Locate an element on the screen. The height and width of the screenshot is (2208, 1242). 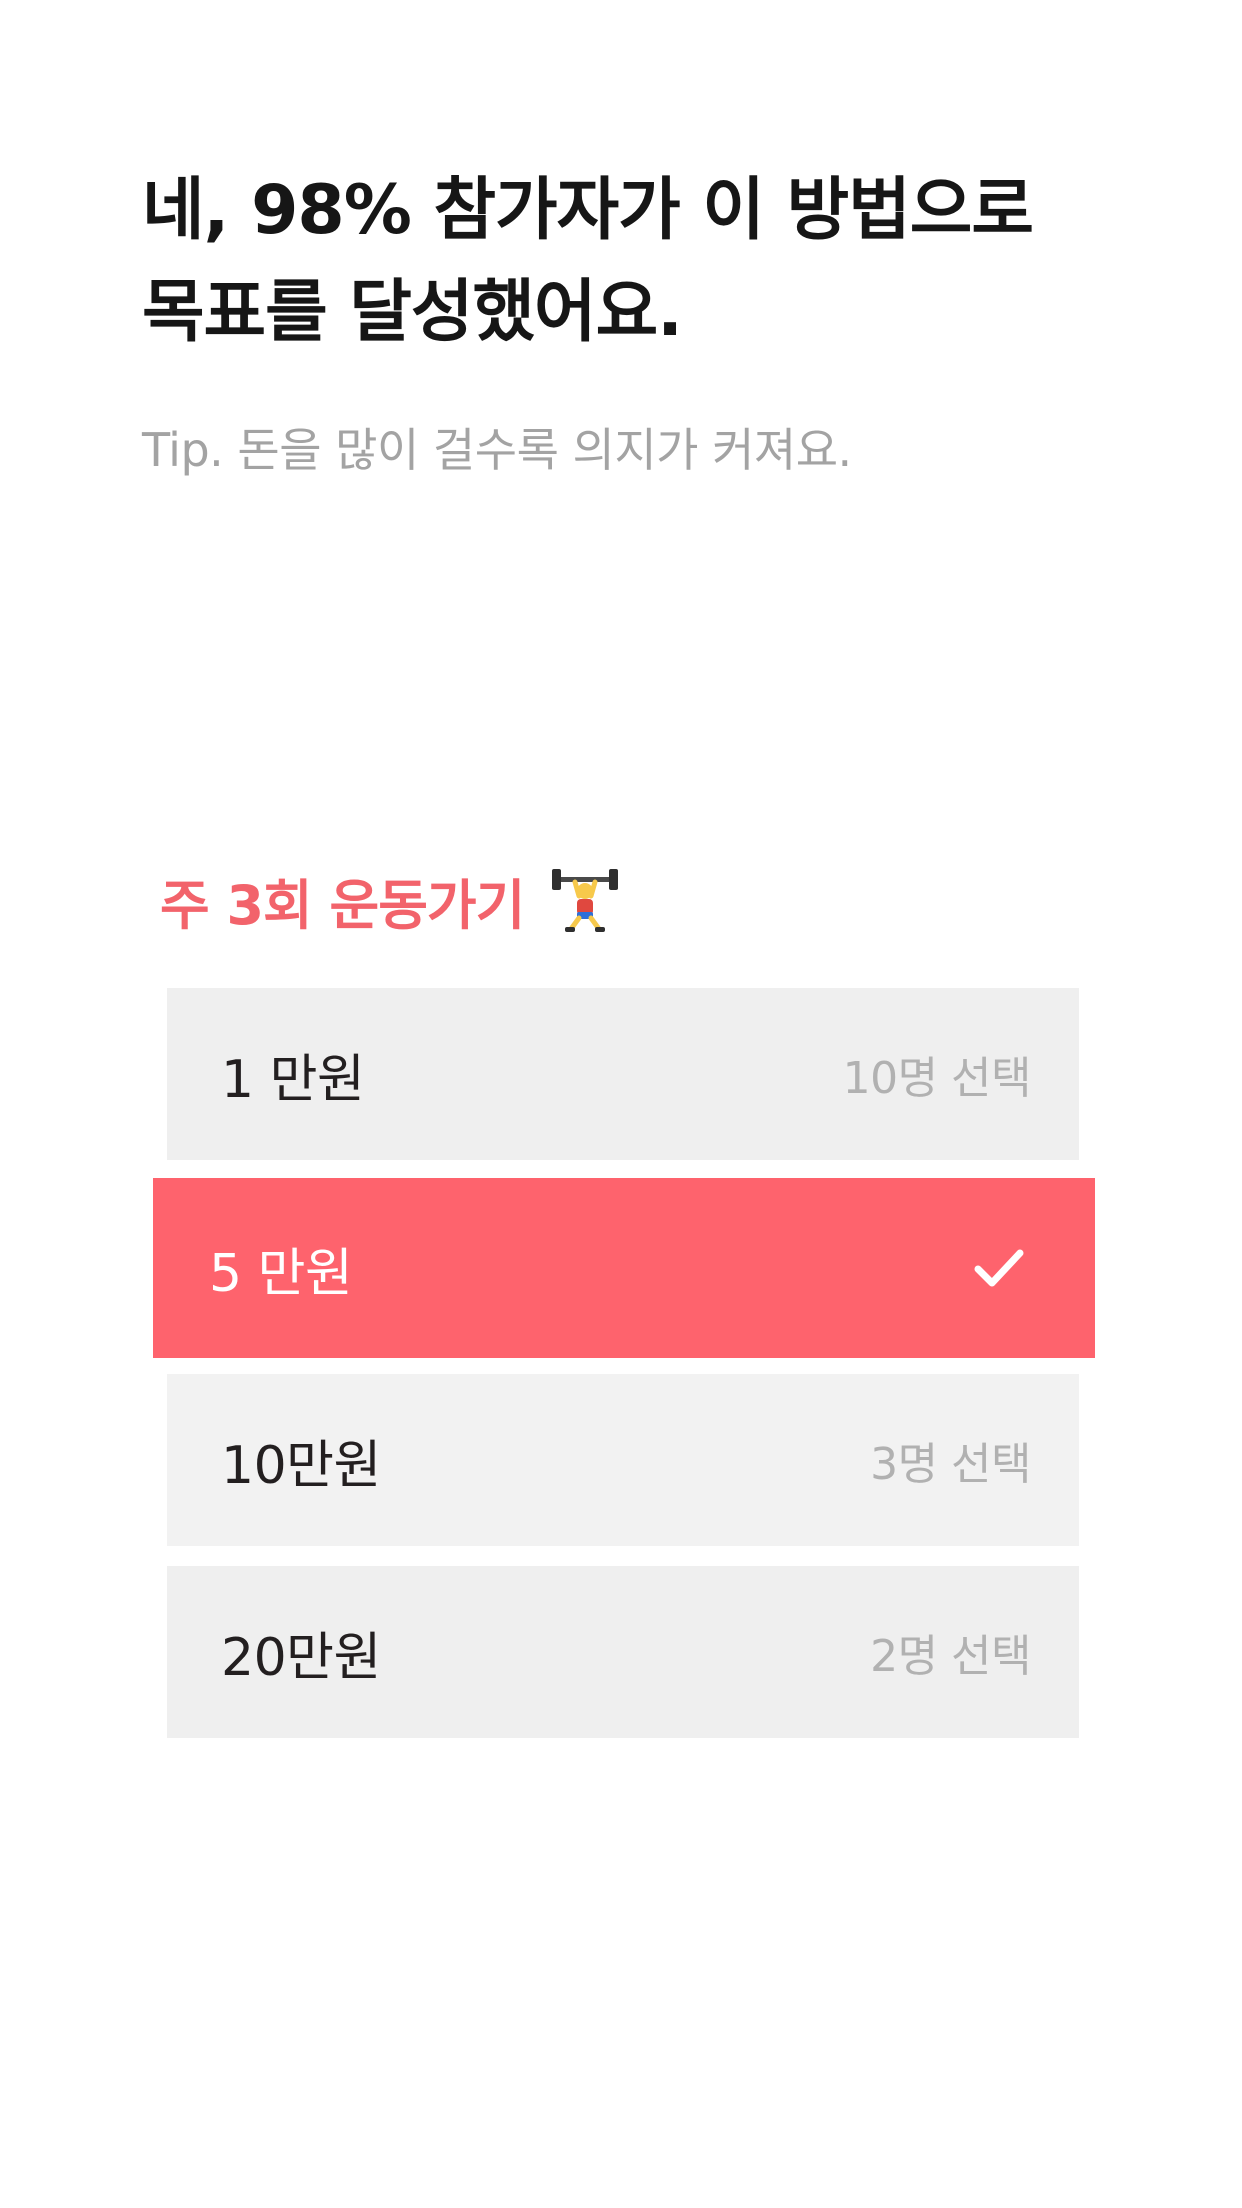
option-label: 20만원 is located at coordinates (301, 1657).